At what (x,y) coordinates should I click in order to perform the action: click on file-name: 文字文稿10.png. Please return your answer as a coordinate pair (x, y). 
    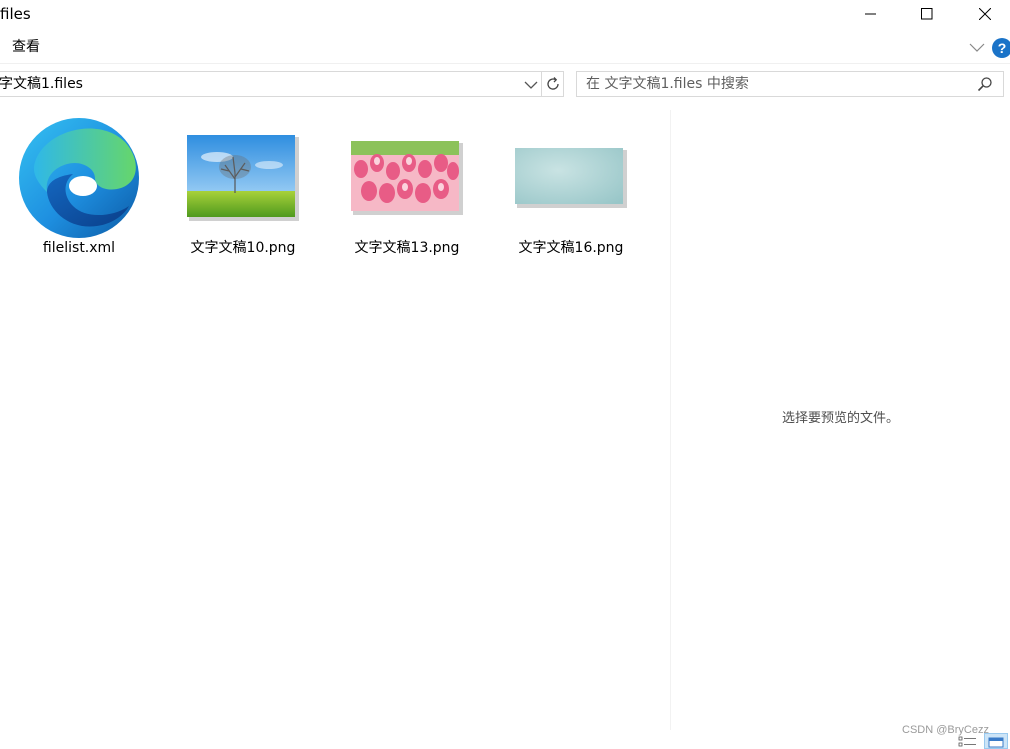
    Looking at the image, I should click on (243, 248).